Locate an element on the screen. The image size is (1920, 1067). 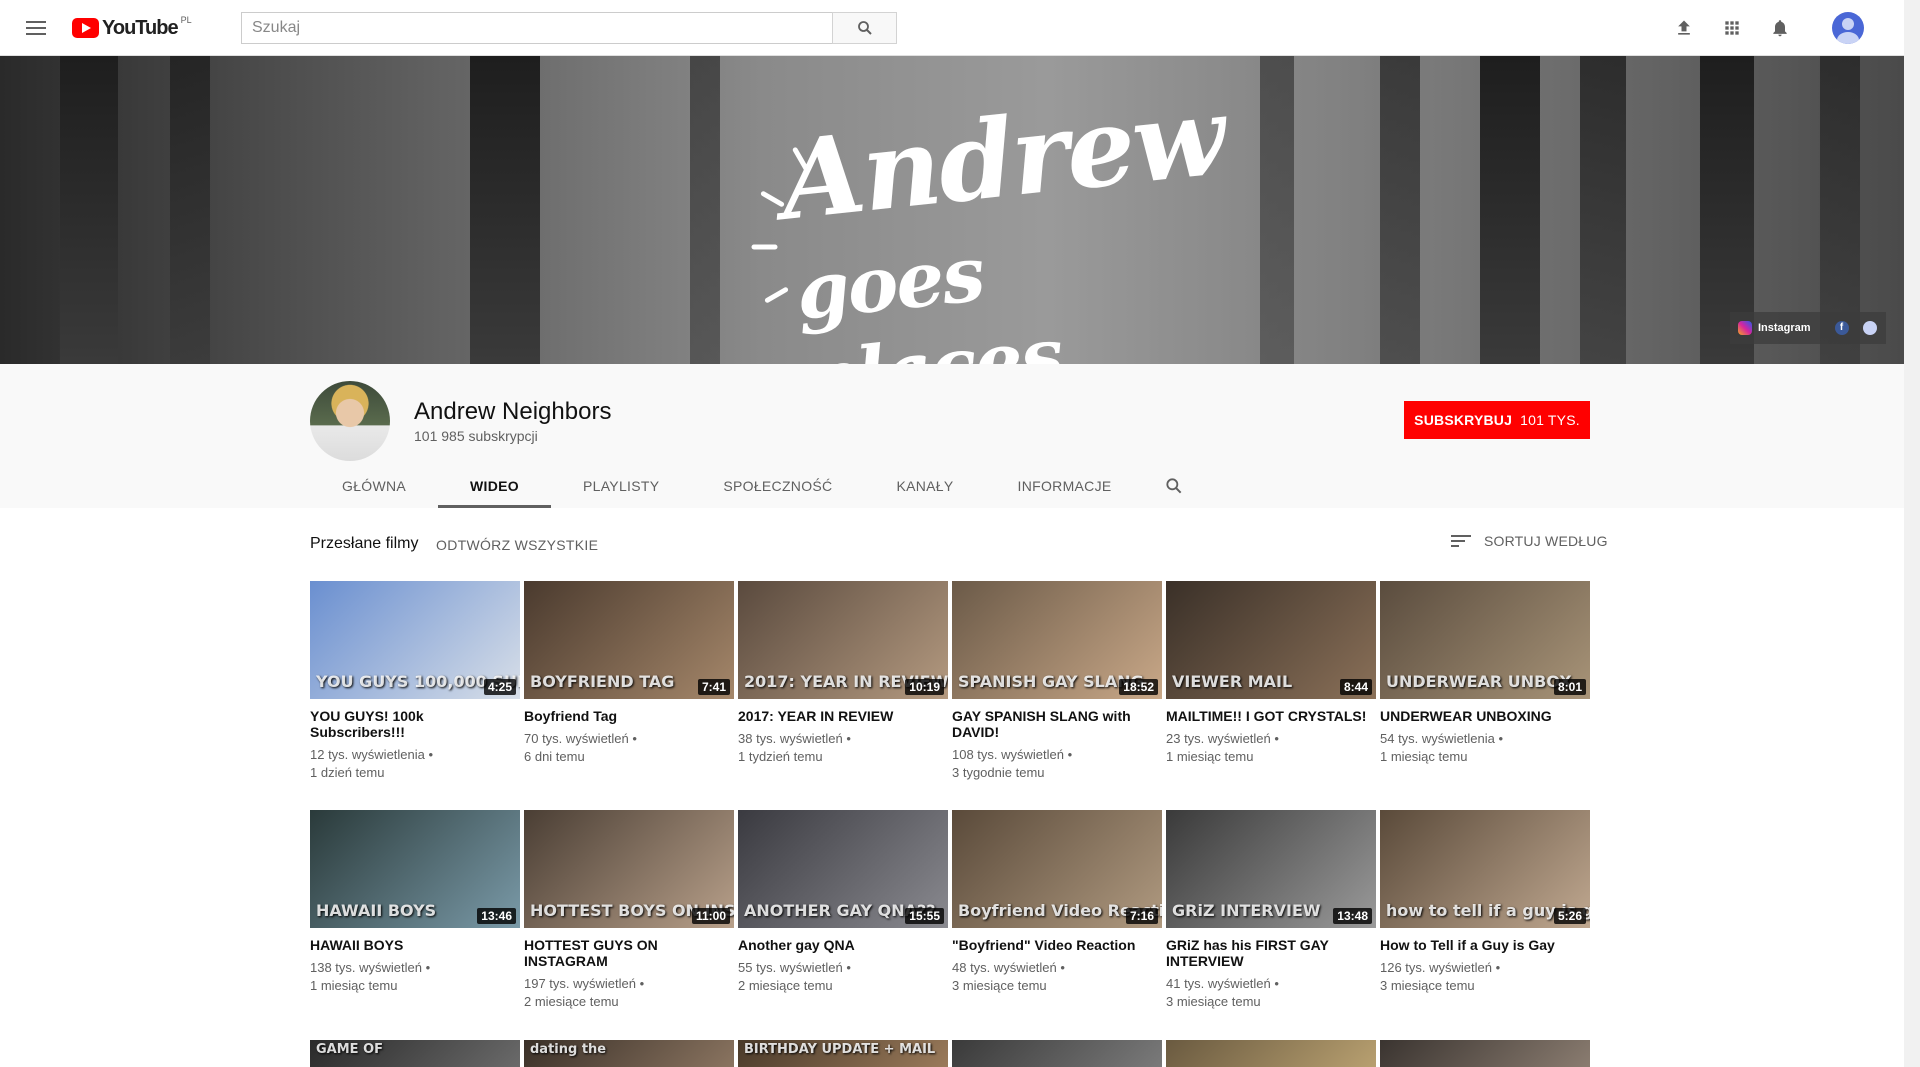
video-meta: 54 tys. wyświetlenia • 1 miesiąc temu is located at coordinates (1442, 747).